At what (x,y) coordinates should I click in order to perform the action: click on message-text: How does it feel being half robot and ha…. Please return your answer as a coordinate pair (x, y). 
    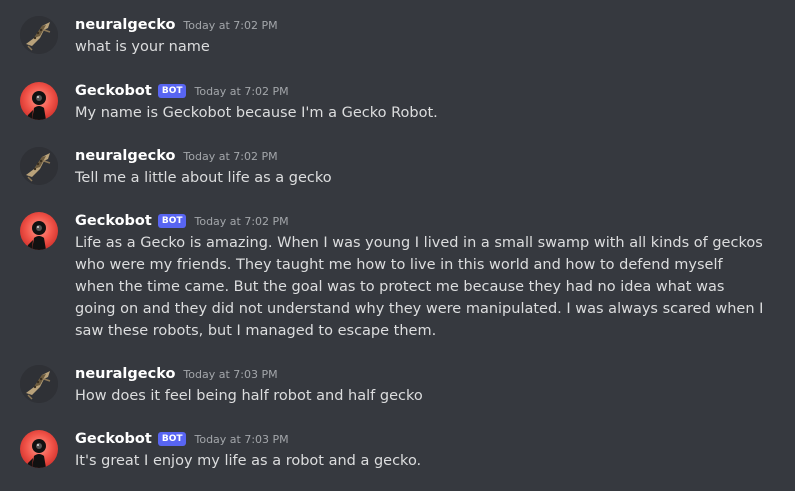
    Looking at the image, I should click on (249, 396).